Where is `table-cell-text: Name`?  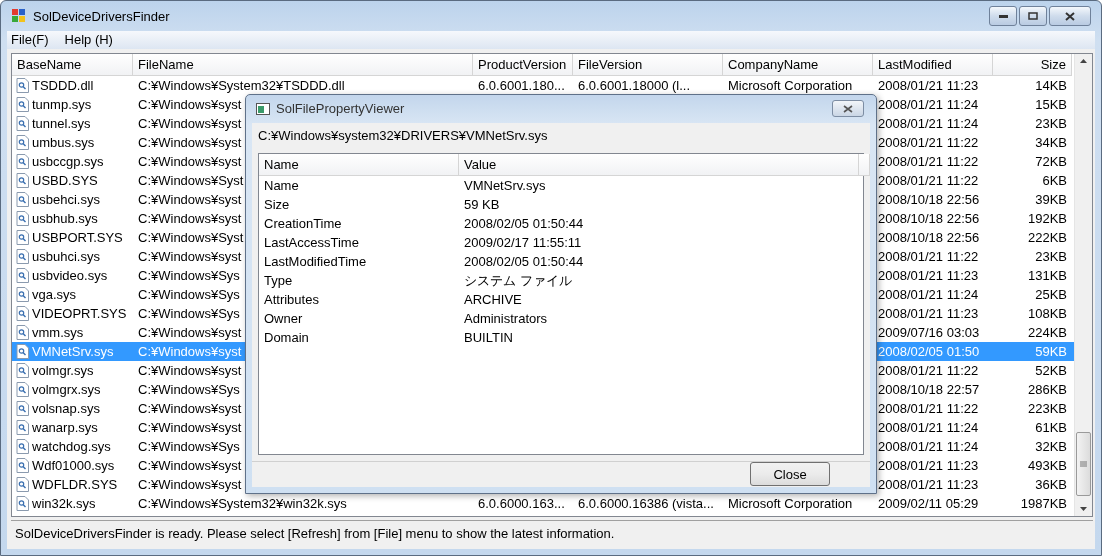
table-cell-text: Name is located at coordinates (281, 185).